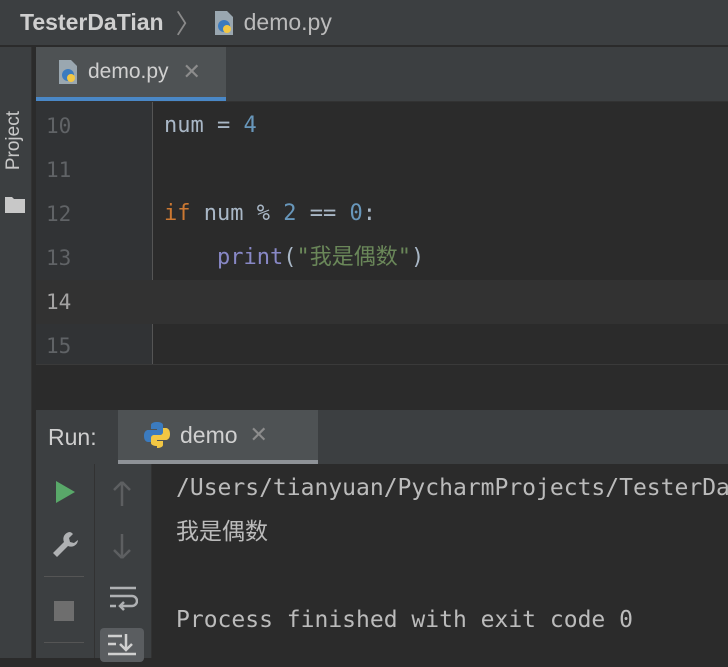  I want to click on code-line: 13 print("我是偶数"), so click(382, 258).